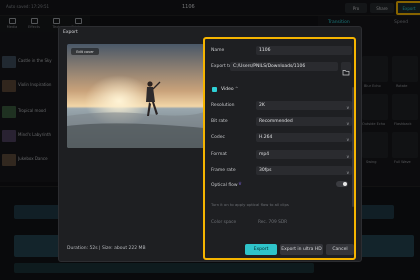 The height and width of the screenshot is (280, 420). Describe the element at coordinates (304, 170) in the screenshot. I see `frame-rate-select: 30fps v` at that location.